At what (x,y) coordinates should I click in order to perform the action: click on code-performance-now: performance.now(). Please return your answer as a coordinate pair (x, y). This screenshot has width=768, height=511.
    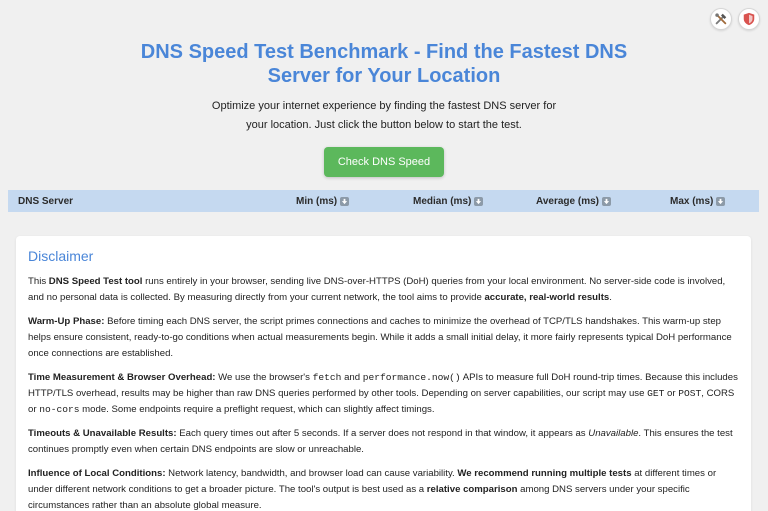
    Looking at the image, I should click on (411, 377).